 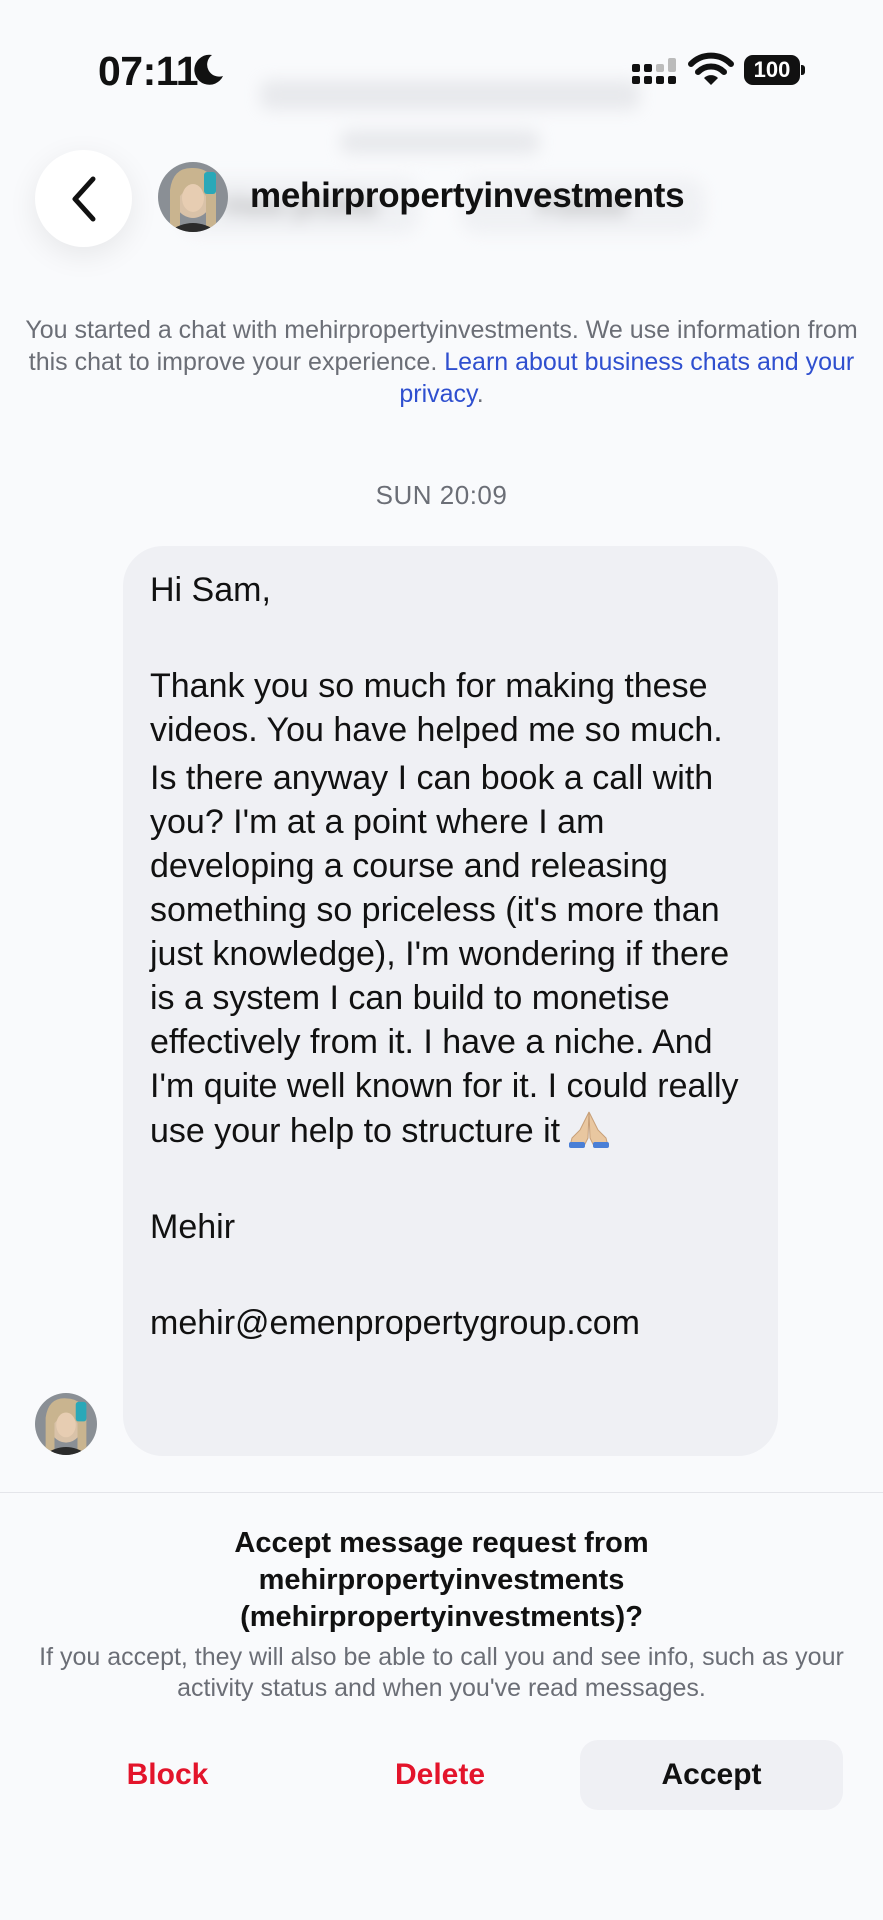 I want to click on message-email: mehir@emenpropertygroup.com, so click(x=451, y=1323).